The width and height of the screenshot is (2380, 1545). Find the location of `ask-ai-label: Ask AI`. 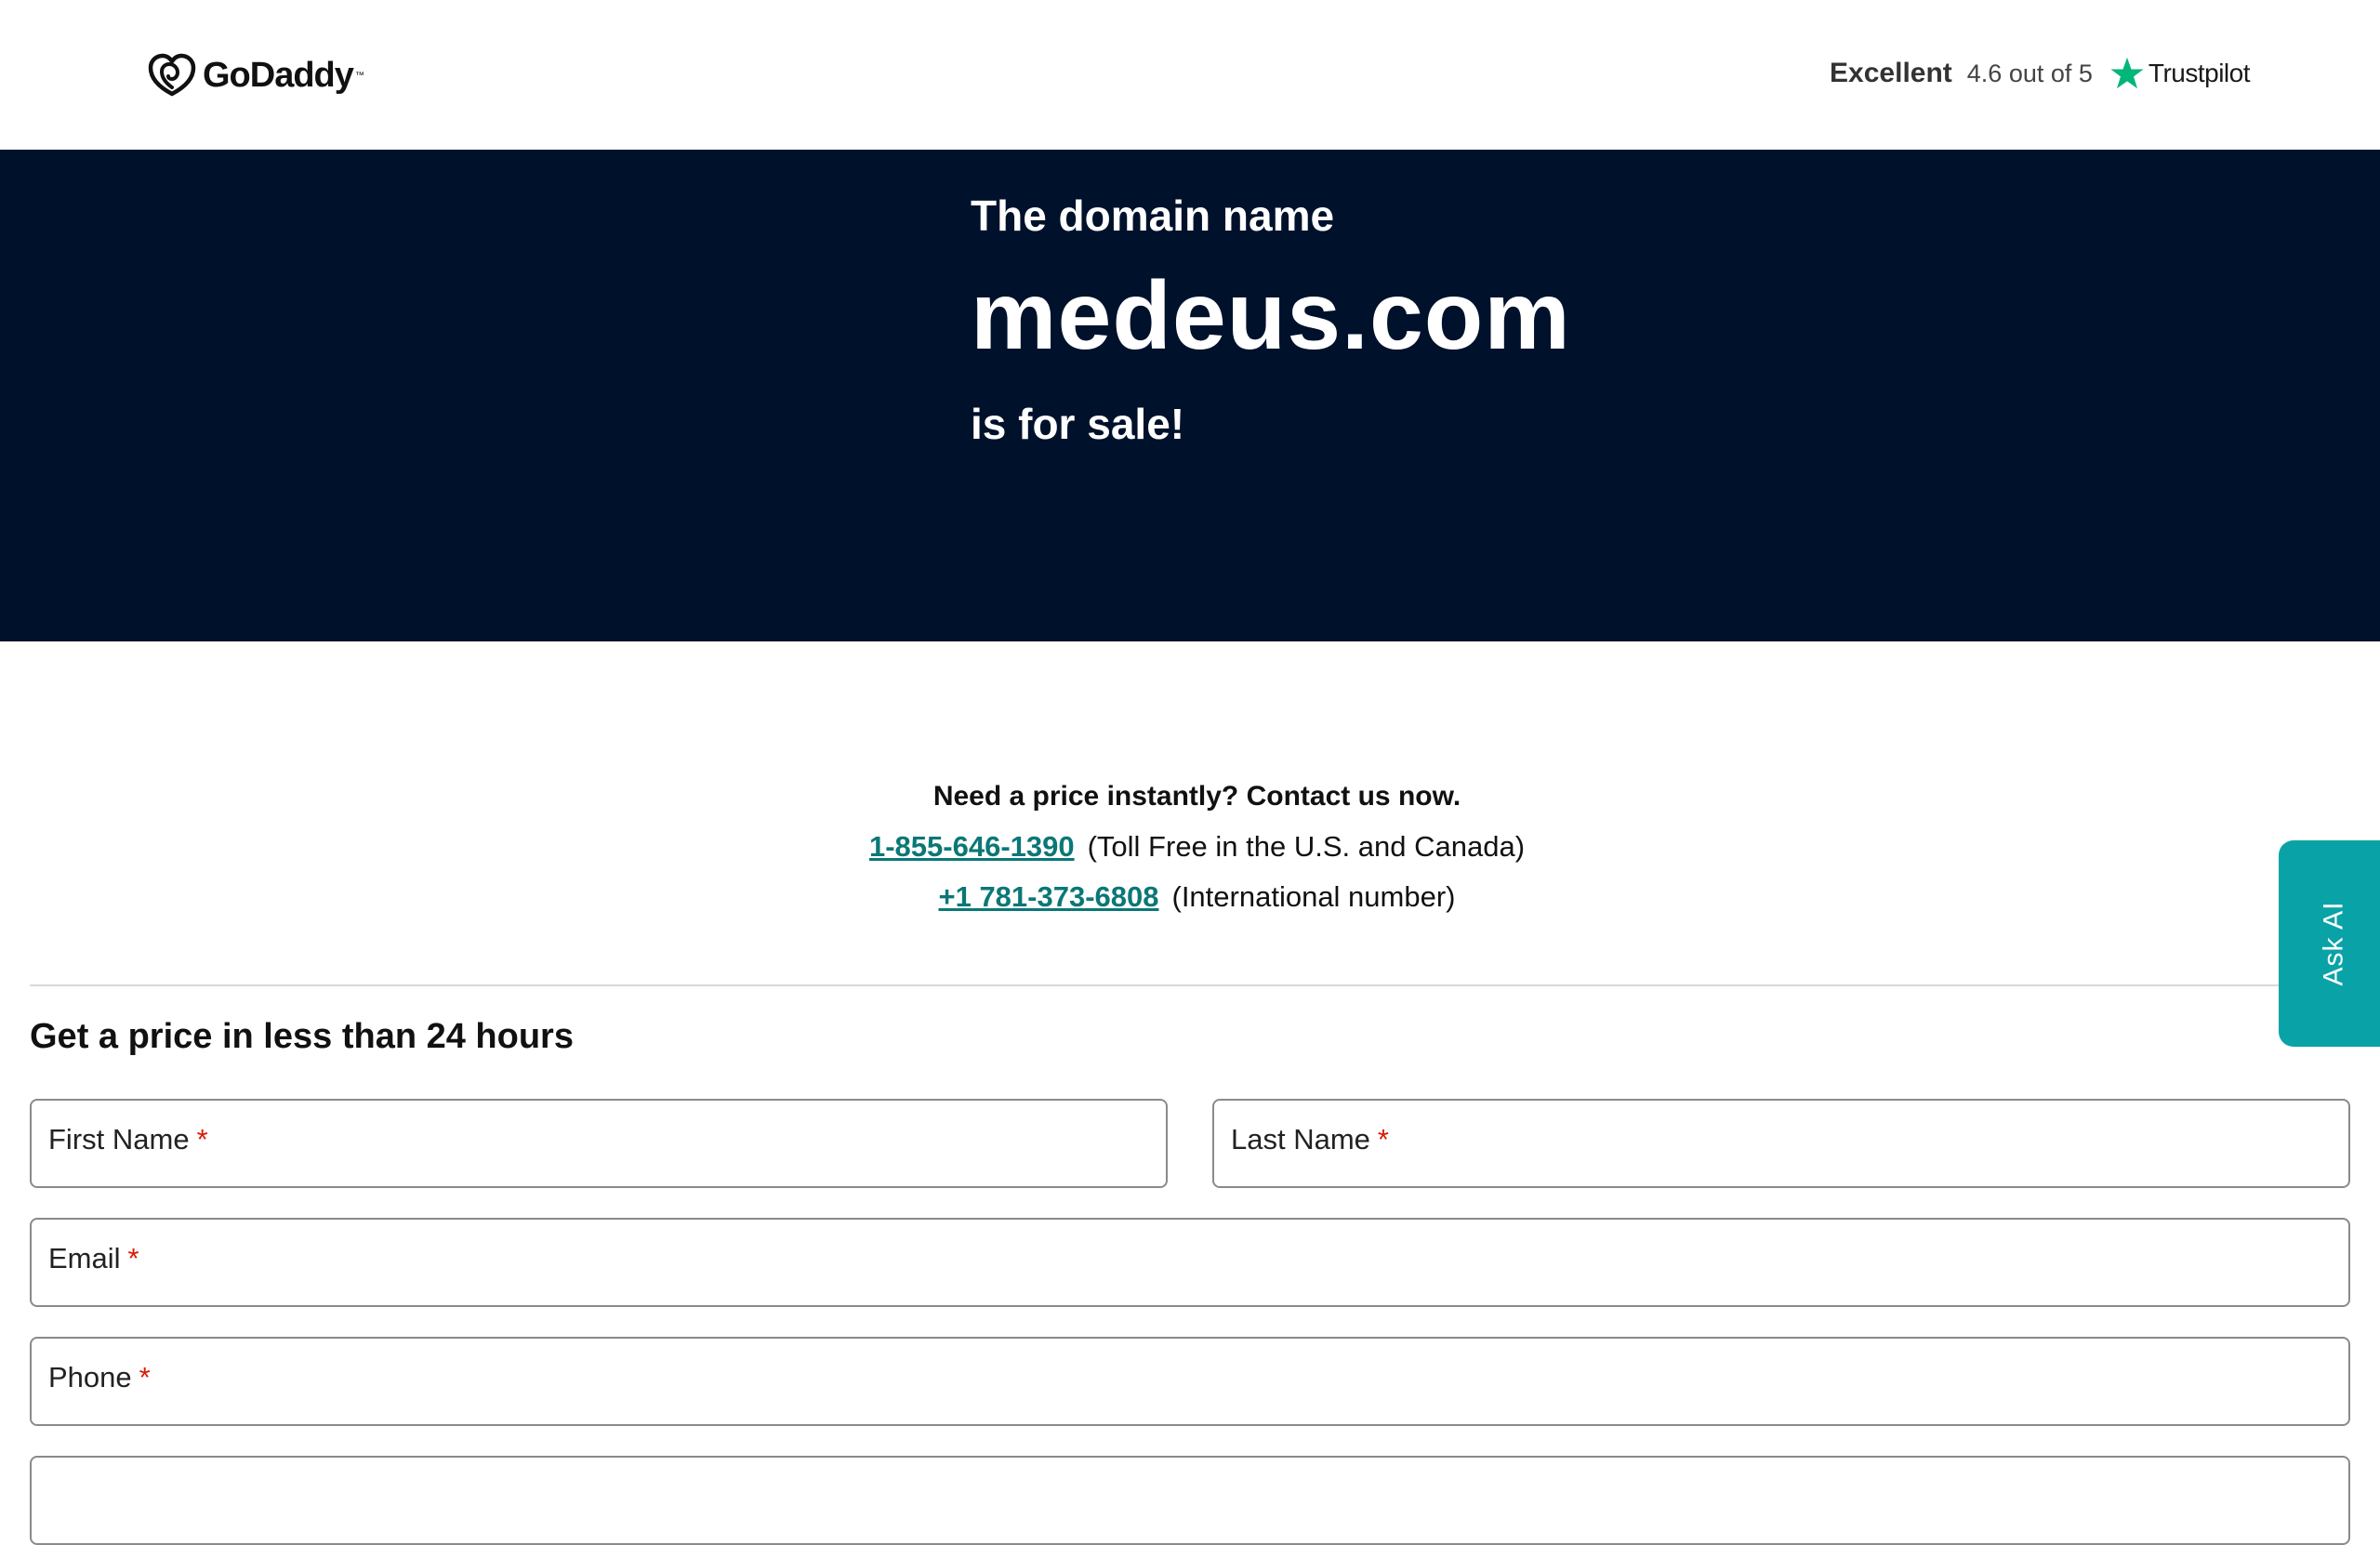

ask-ai-label: Ask AI is located at coordinates (2333, 943).